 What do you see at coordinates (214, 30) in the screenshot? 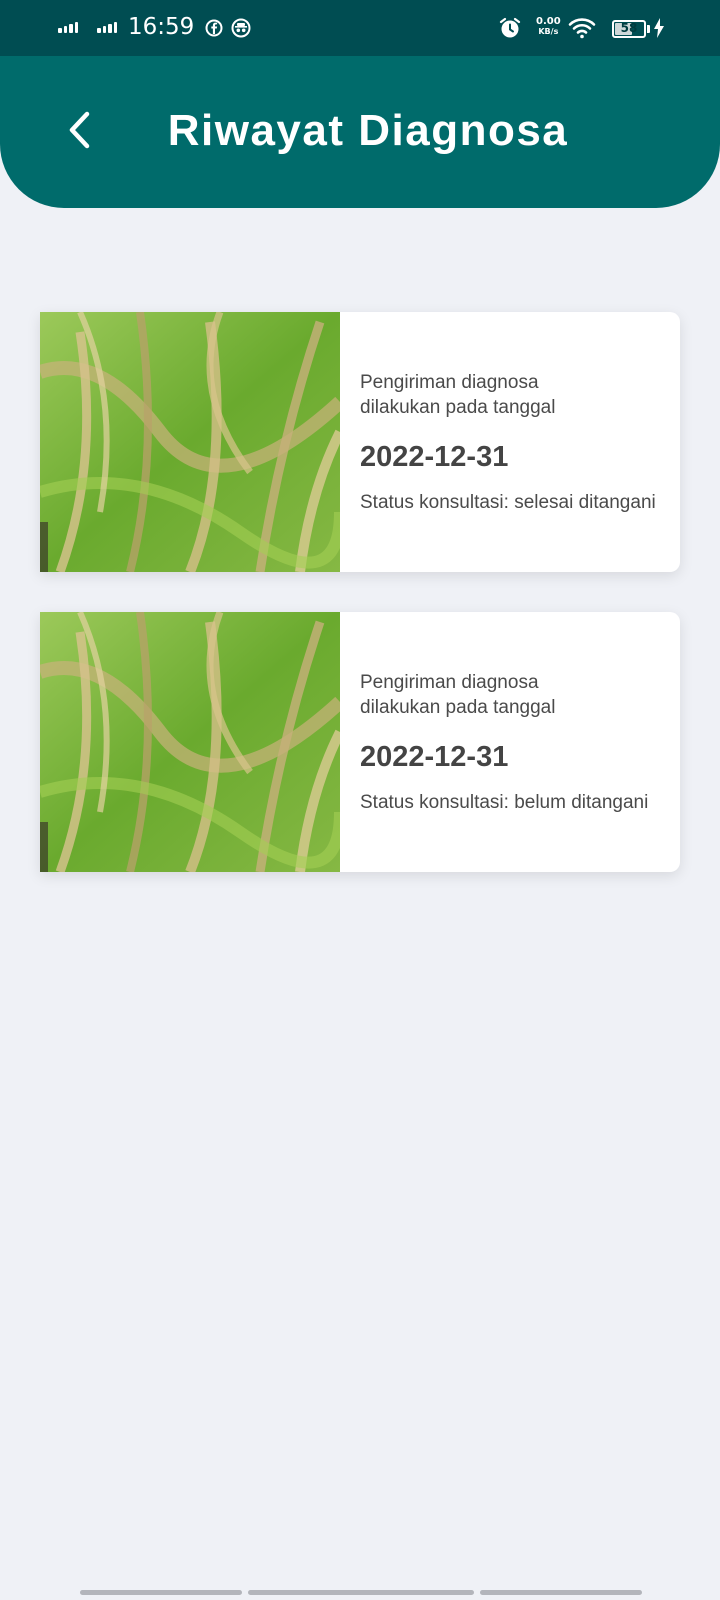
I see `facebook-icon` at bounding box center [214, 30].